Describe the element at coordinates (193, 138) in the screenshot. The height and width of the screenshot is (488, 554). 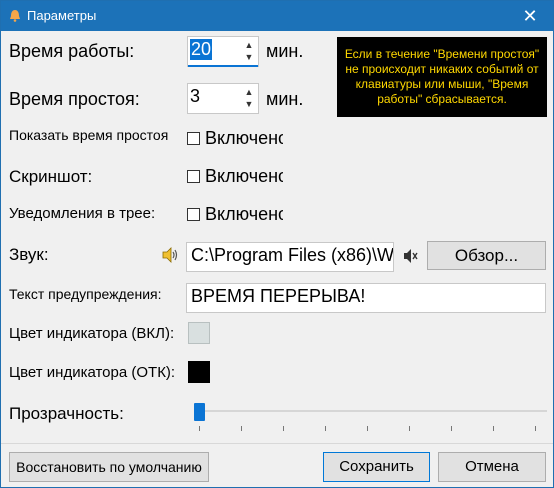
I see `show-idle-checkbox` at that location.